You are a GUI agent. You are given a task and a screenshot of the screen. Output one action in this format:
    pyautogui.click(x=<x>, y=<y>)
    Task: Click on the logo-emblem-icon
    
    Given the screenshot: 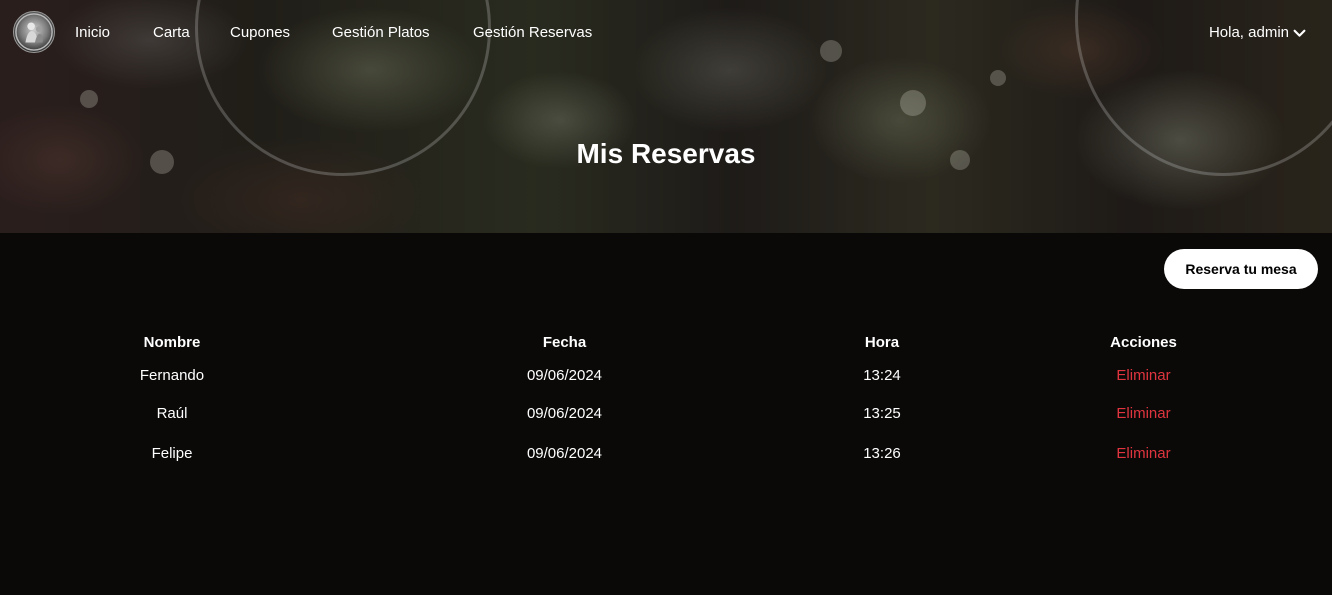 What is the action you would take?
    pyautogui.click(x=34, y=32)
    